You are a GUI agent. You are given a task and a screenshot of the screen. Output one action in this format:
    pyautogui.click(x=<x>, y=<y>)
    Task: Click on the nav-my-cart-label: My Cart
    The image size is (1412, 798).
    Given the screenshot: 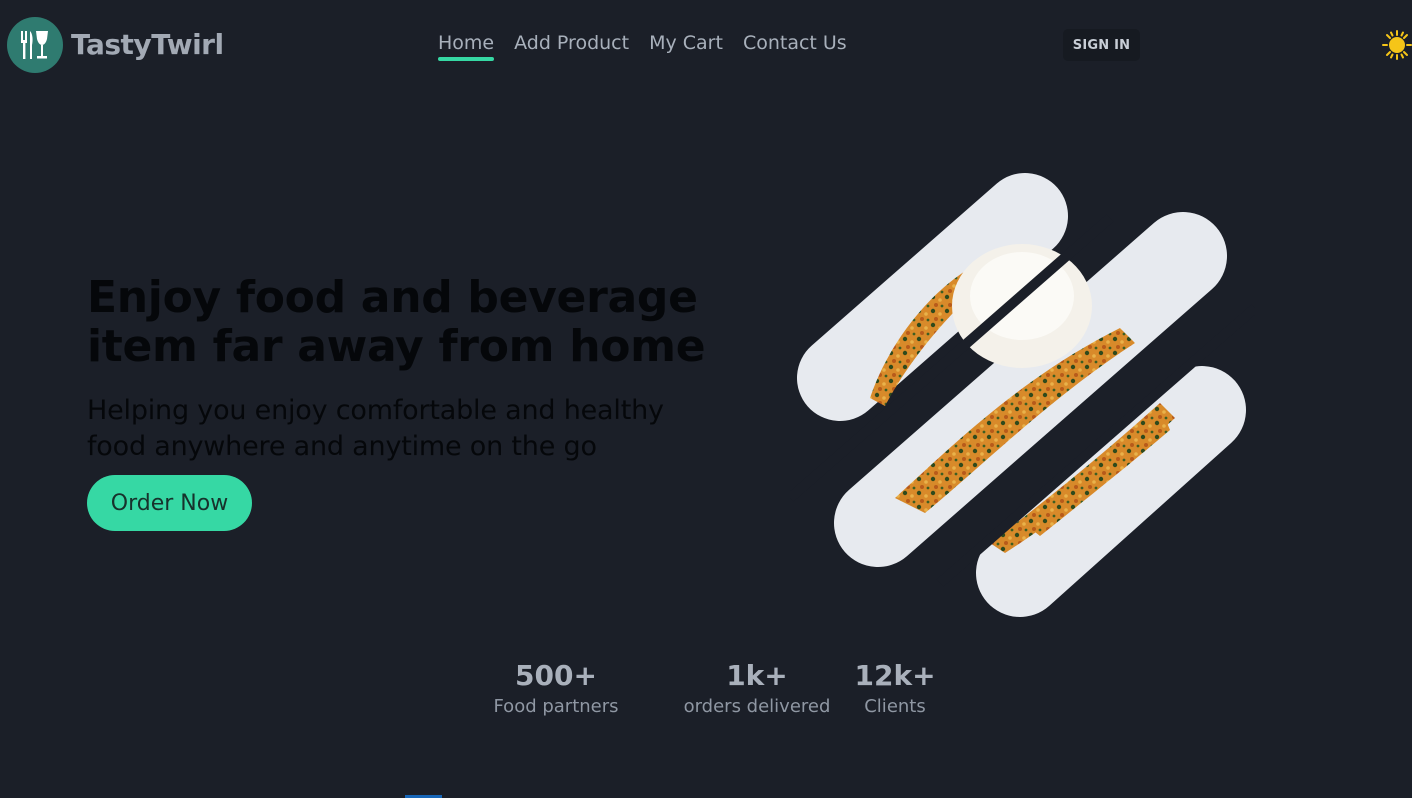 What is the action you would take?
    pyautogui.click(x=686, y=43)
    